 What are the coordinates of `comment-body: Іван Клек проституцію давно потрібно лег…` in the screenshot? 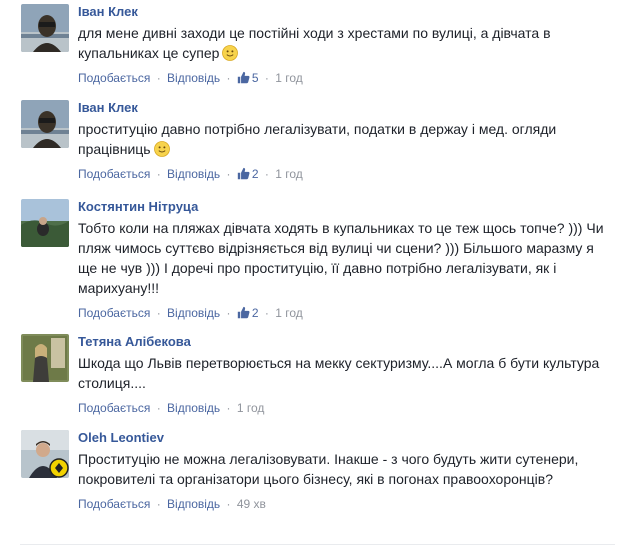 It's located at (343, 141).